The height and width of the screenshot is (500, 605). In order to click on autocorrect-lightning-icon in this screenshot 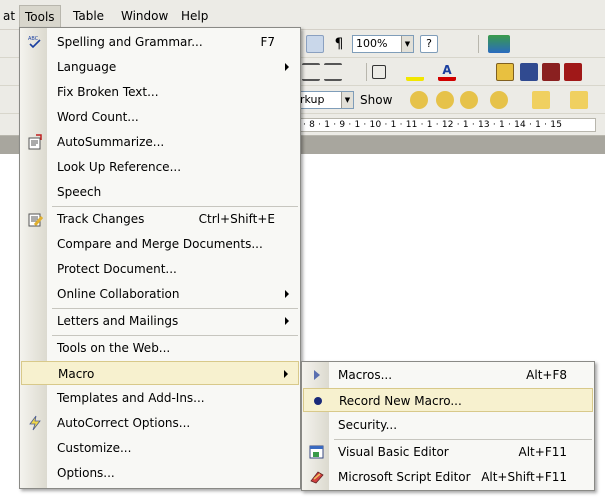, I will do `click(35, 423)`.